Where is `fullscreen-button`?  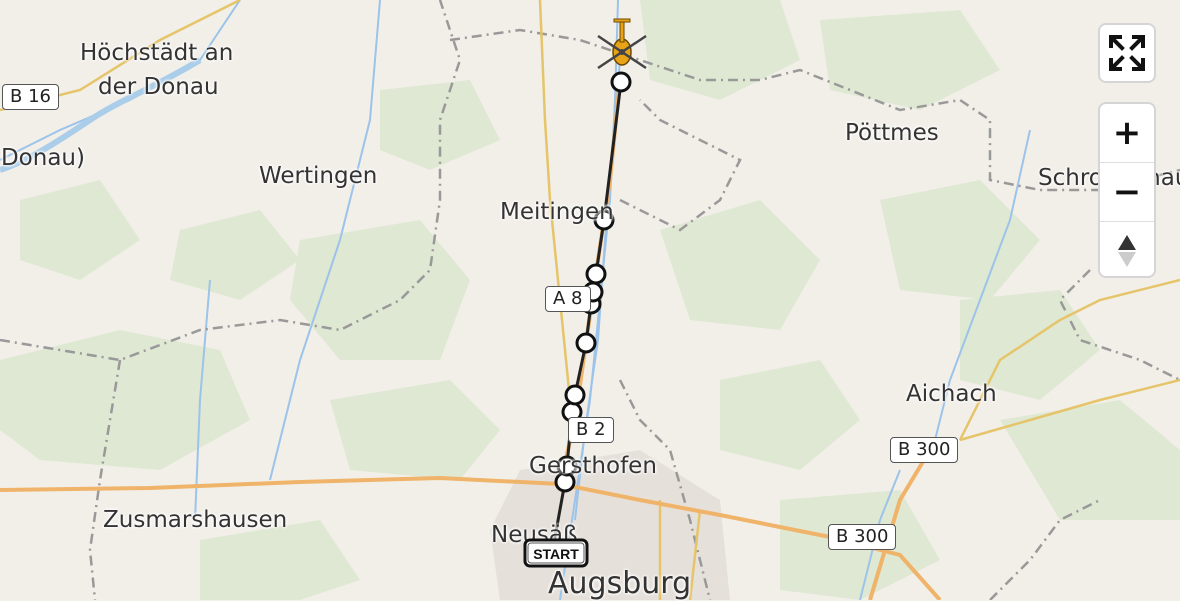 fullscreen-button is located at coordinates (1127, 53).